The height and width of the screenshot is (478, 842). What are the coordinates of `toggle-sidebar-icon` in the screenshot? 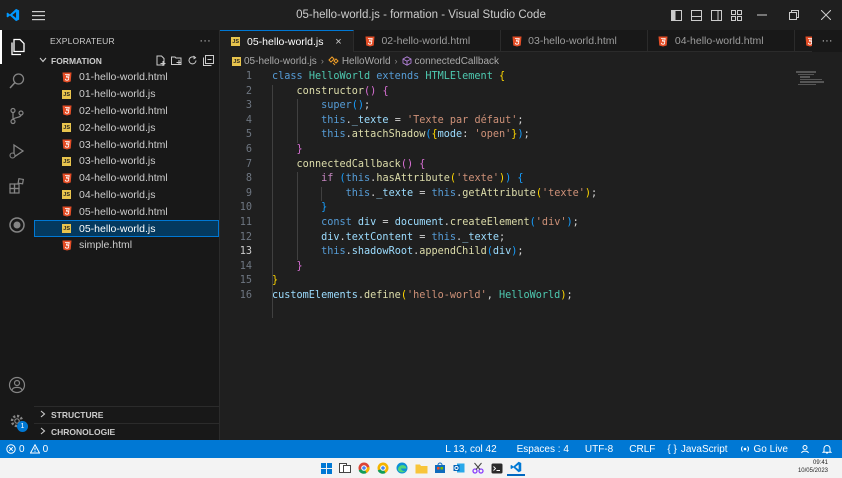 It's located at (676, 15).